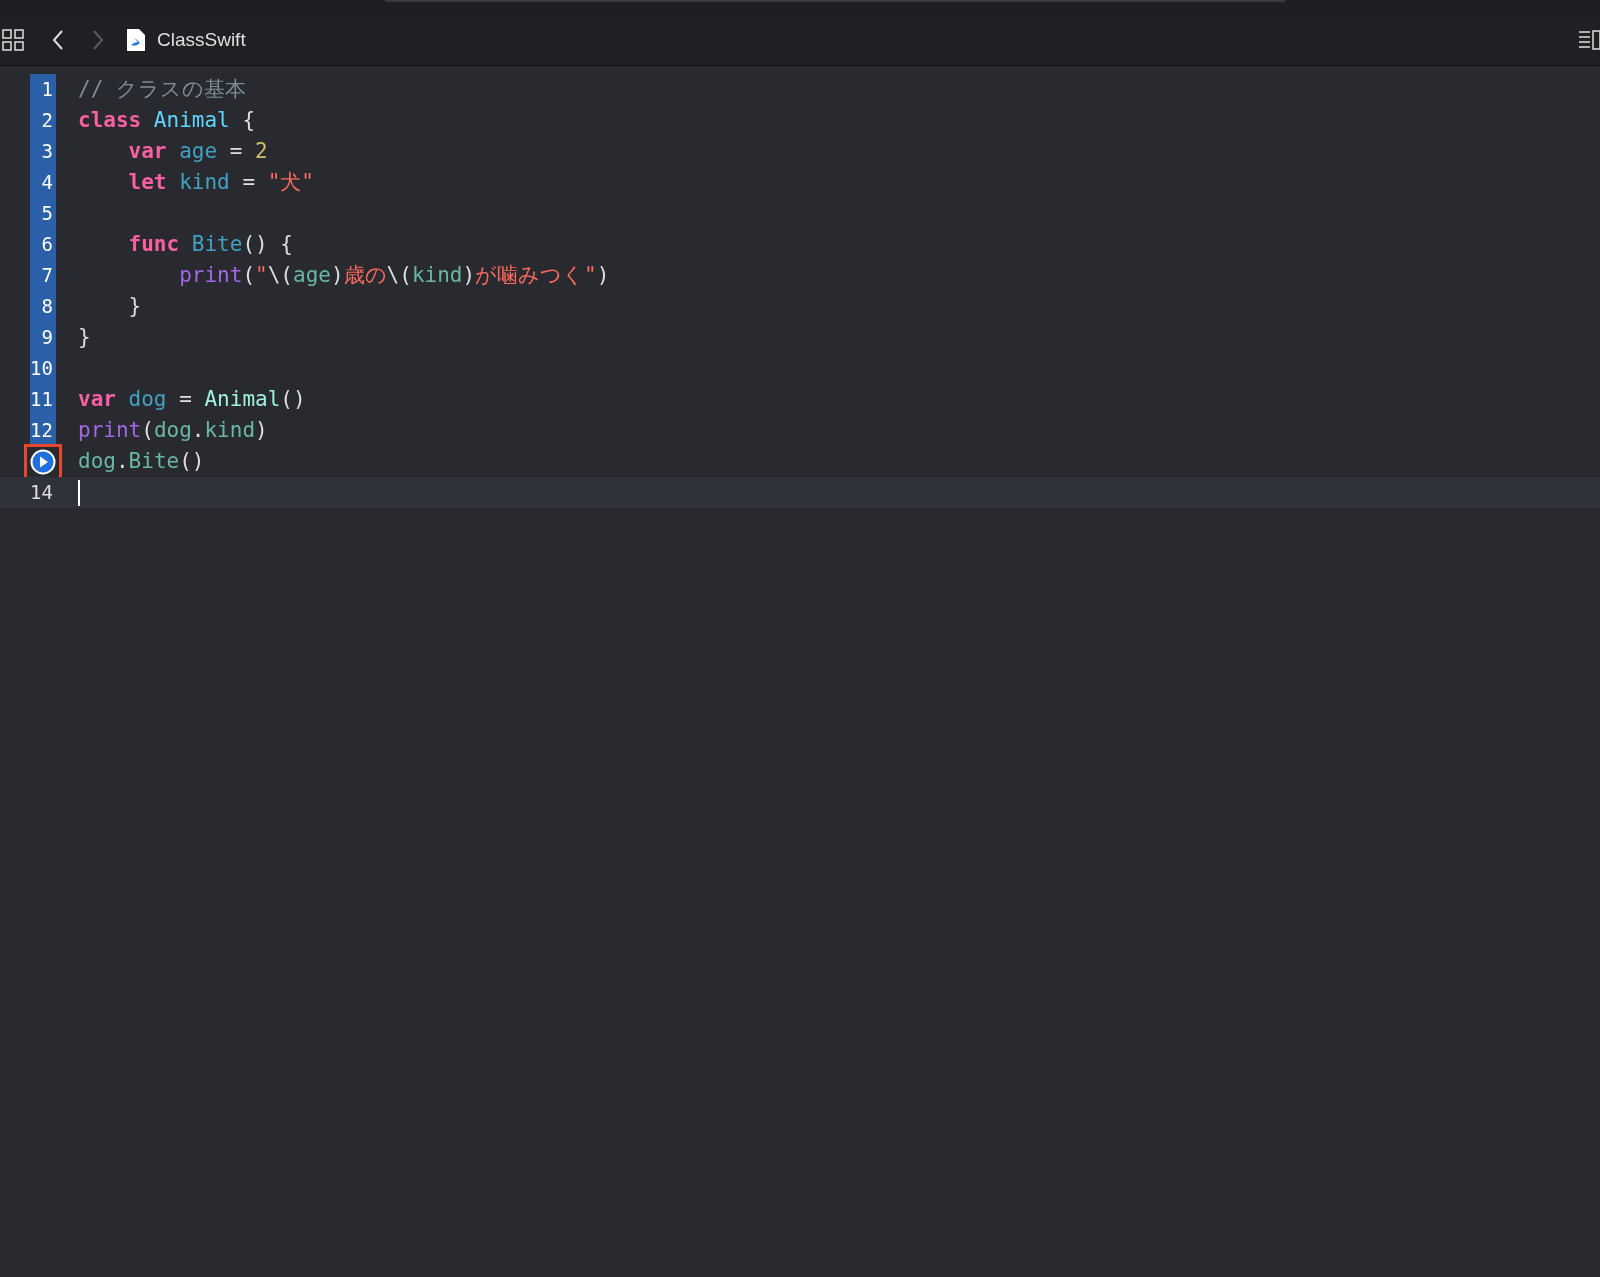 The image size is (1600, 1277). I want to click on line-number: 1, so click(43, 89).